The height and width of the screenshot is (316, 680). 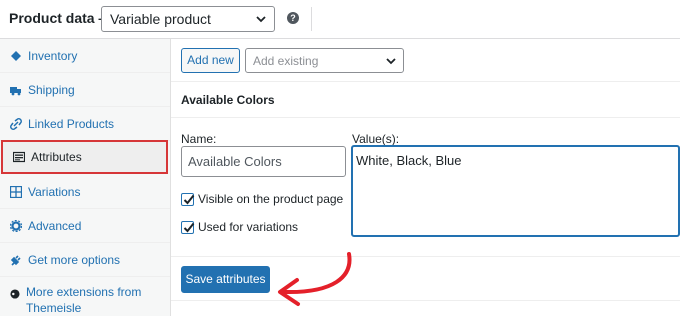 I want to click on used-for-variations-row: Used for variations, so click(x=239, y=227).